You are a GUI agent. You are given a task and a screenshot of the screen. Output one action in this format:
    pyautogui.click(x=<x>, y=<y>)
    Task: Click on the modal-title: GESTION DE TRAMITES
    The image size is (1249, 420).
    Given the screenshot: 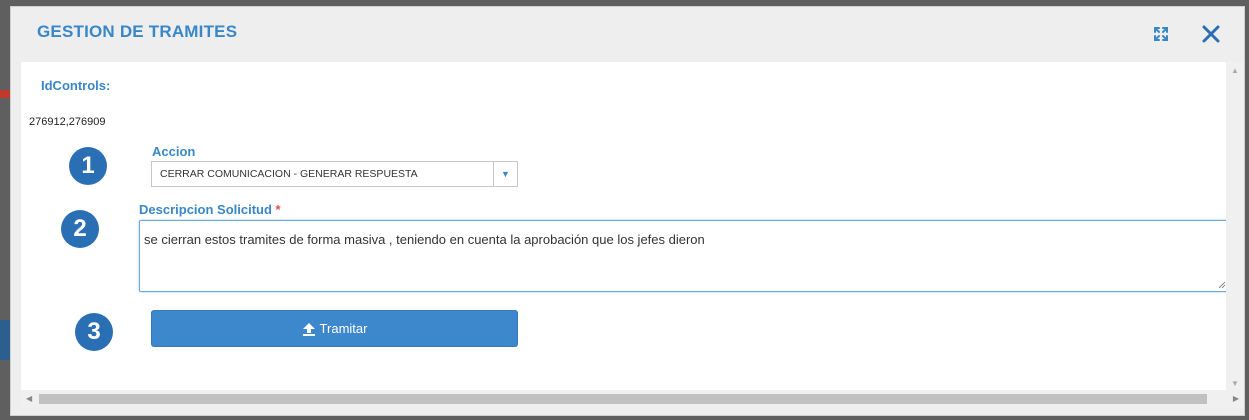 What is the action you would take?
    pyautogui.click(x=137, y=31)
    